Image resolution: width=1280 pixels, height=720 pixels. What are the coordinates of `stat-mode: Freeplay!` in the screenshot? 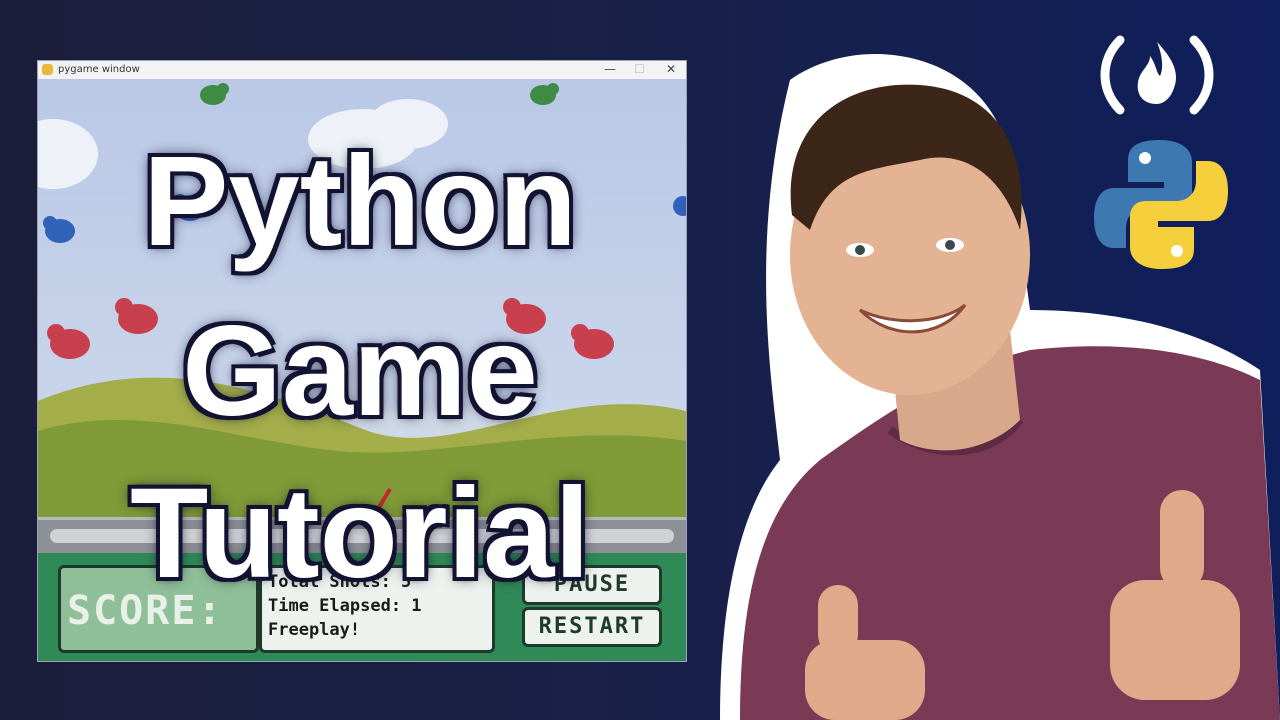 It's located at (314, 630).